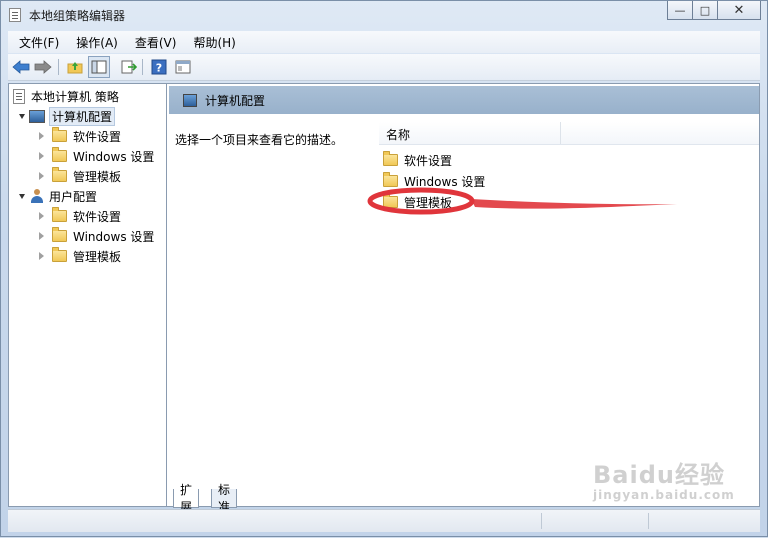 The height and width of the screenshot is (538, 768). Describe the element at coordinates (75, 96) in the screenshot. I see `tree-root-label: 本地计算机 策略` at that location.